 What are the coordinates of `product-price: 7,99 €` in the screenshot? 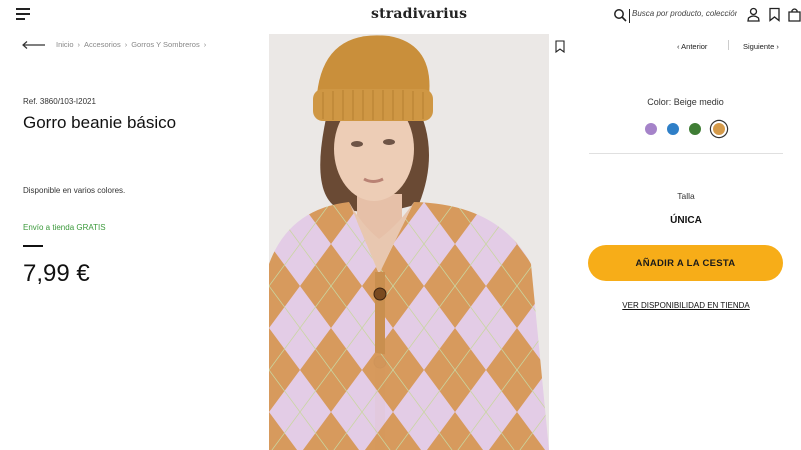 It's located at (56, 273).